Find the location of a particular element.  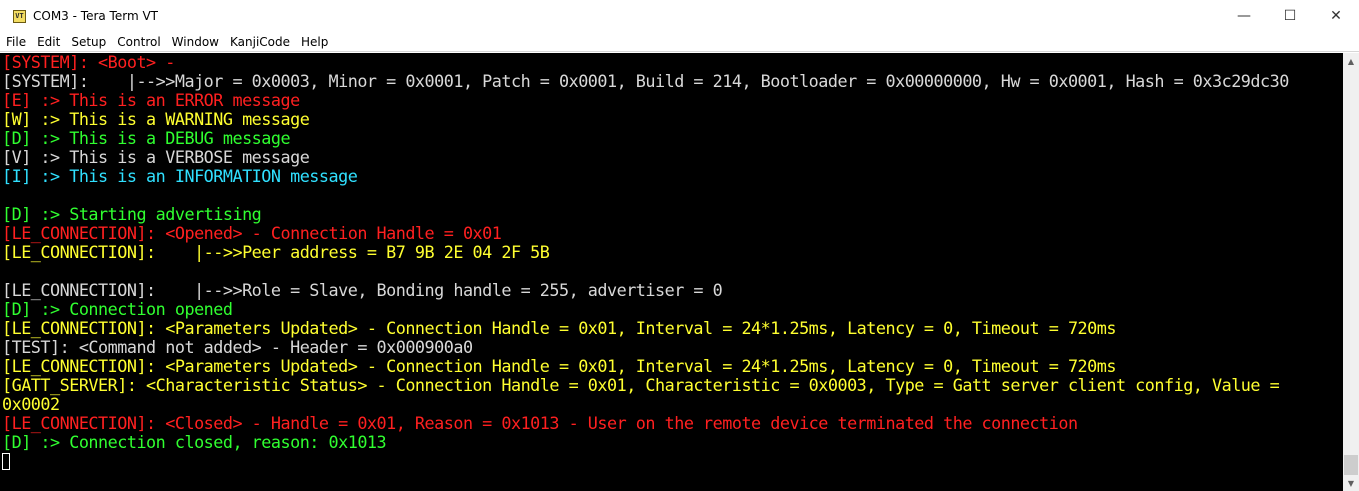

menu-window: Window is located at coordinates (195, 42).